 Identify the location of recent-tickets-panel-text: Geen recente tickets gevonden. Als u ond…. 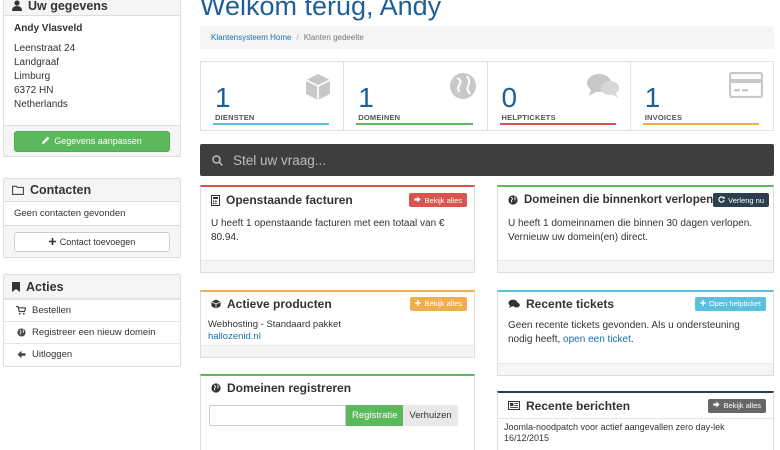
(635, 331).